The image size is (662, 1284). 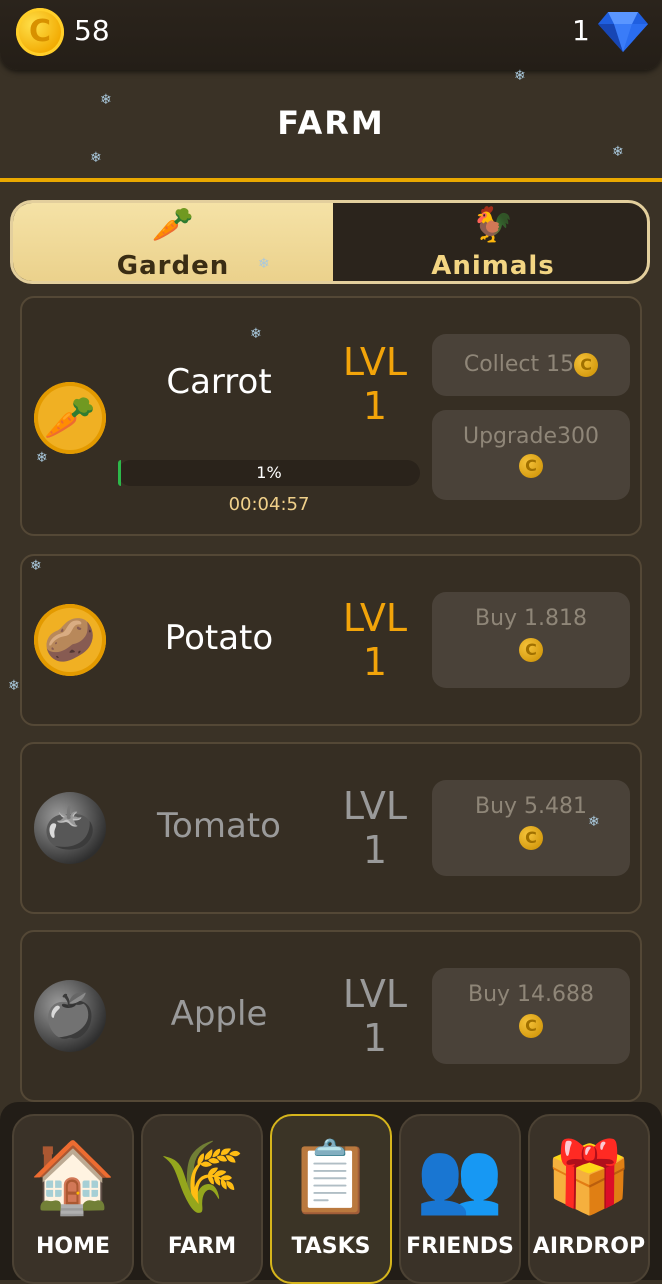 What do you see at coordinates (331, 828) in the screenshot?
I see `crop-card-tomato: 🍅 Tomato LVL 1 Buy 5.481 C` at bounding box center [331, 828].